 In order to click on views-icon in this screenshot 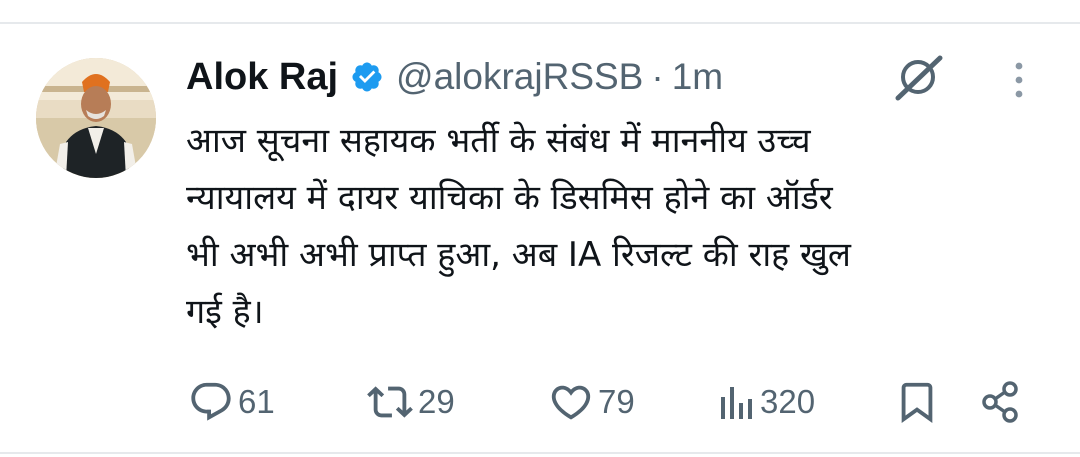, I will do `click(736, 403)`.